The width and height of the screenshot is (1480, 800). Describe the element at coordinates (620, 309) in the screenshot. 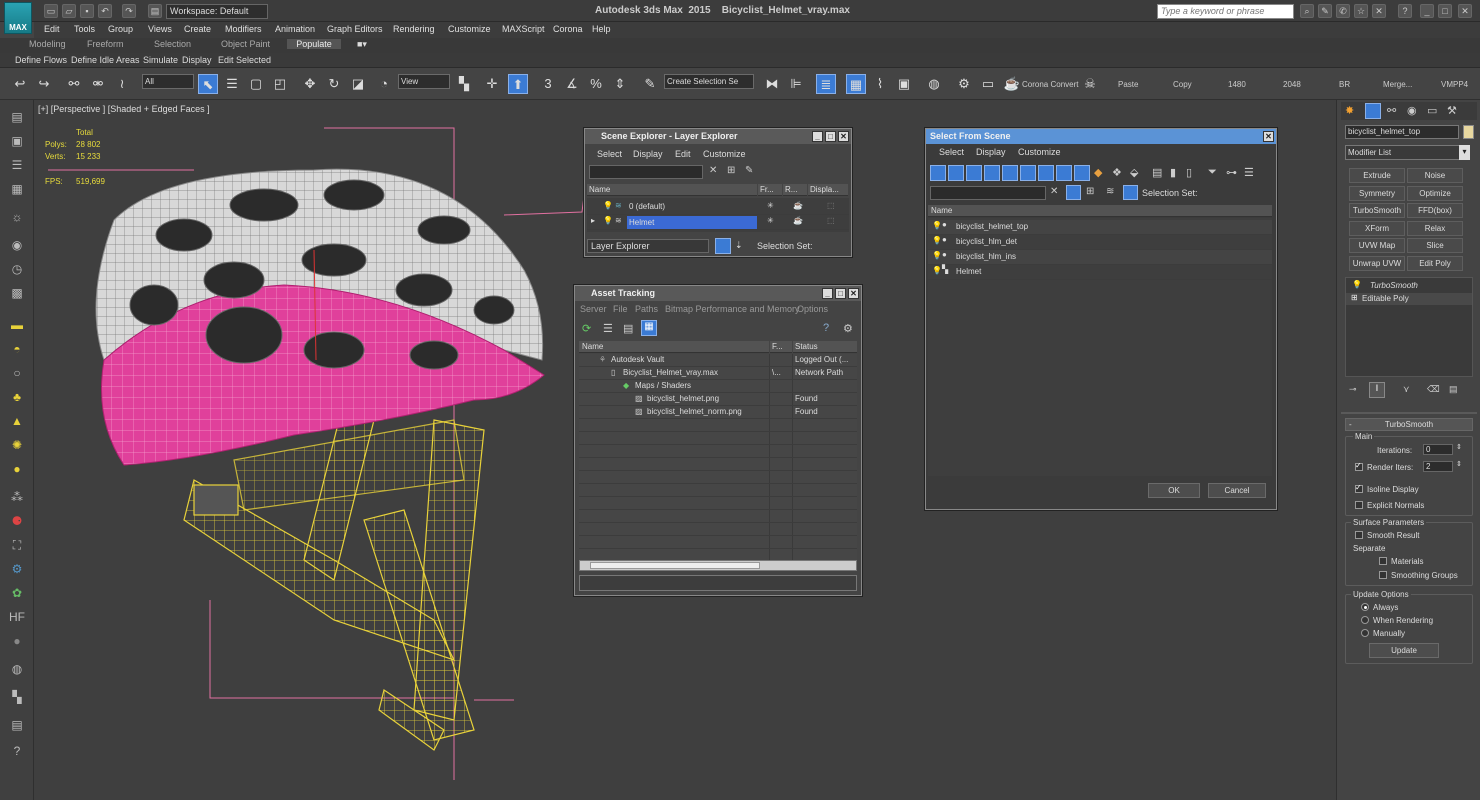

I see `at-menu-file: File` at that location.